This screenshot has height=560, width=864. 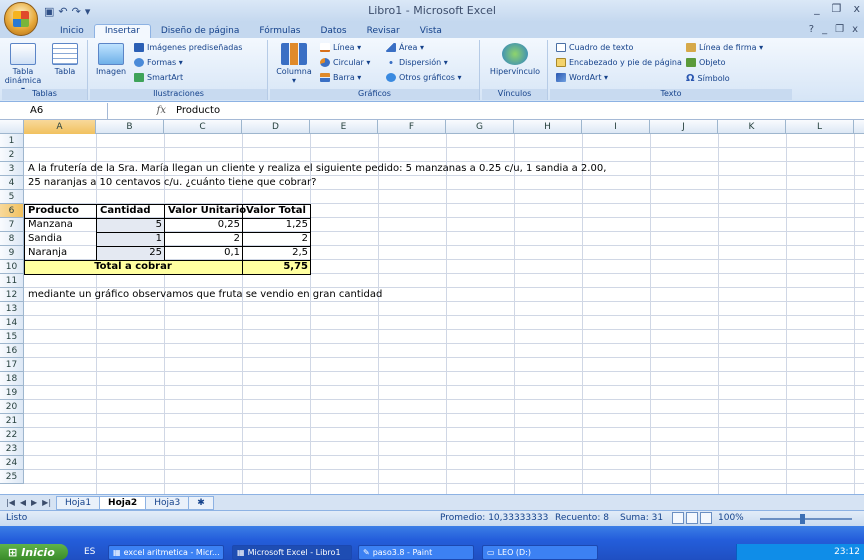 What do you see at coordinates (23, 502) in the screenshot?
I see `prev-sheet-icon: ◀` at bounding box center [23, 502].